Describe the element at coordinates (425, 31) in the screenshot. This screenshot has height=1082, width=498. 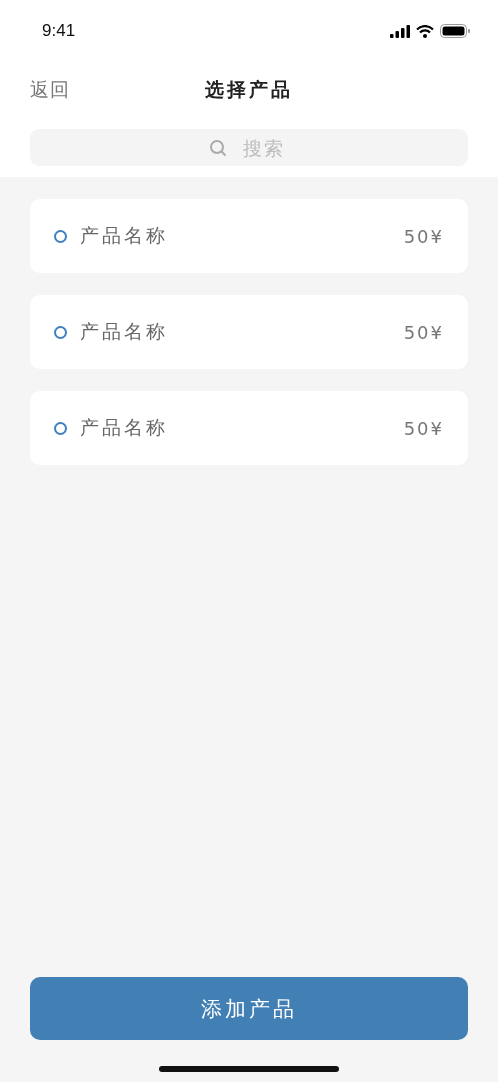
I see `wifi-icon` at that location.